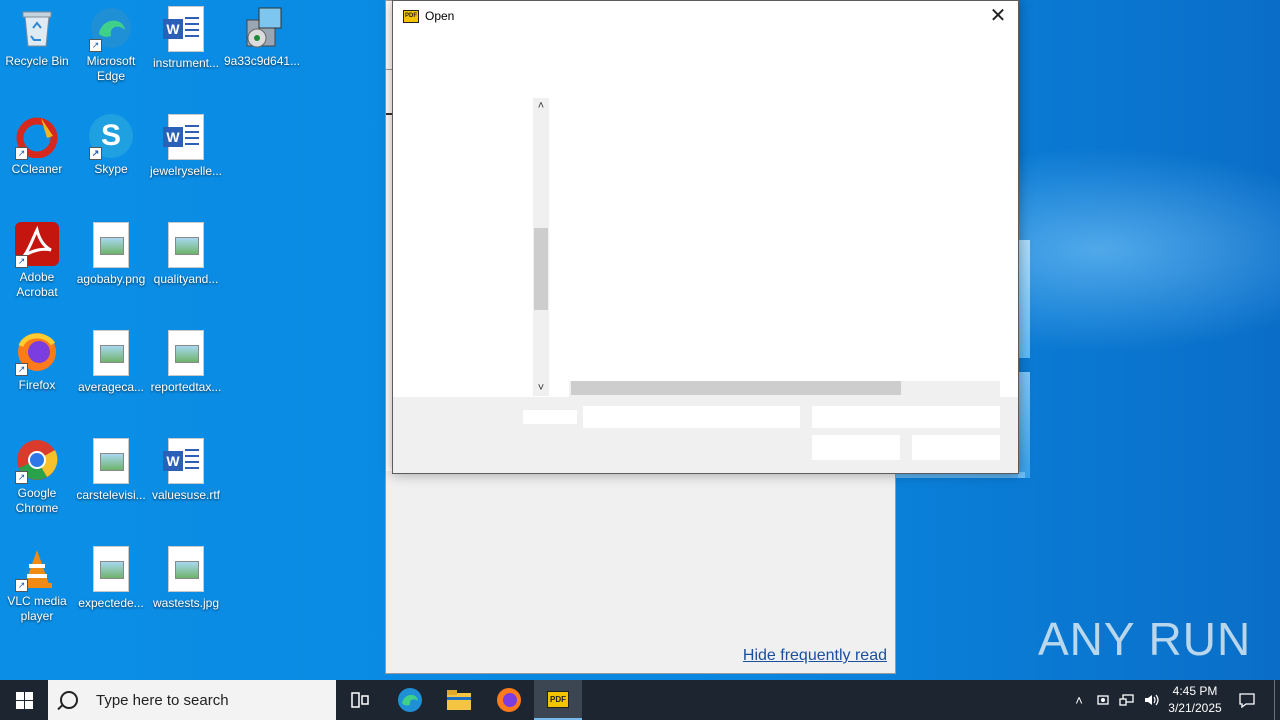 Image resolution: width=1280 pixels, height=720 pixels. I want to click on open-button, so click(856, 447).